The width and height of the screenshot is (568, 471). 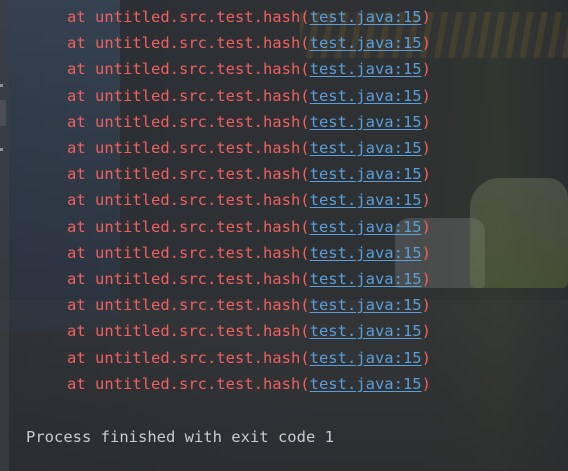 What do you see at coordinates (4, 235) in the screenshot?
I see `console-gutter` at bounding box center [4, 235].